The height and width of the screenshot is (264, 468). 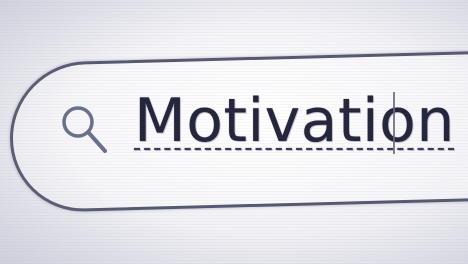 I want to click on search-icon, so click(x=86, y=130).